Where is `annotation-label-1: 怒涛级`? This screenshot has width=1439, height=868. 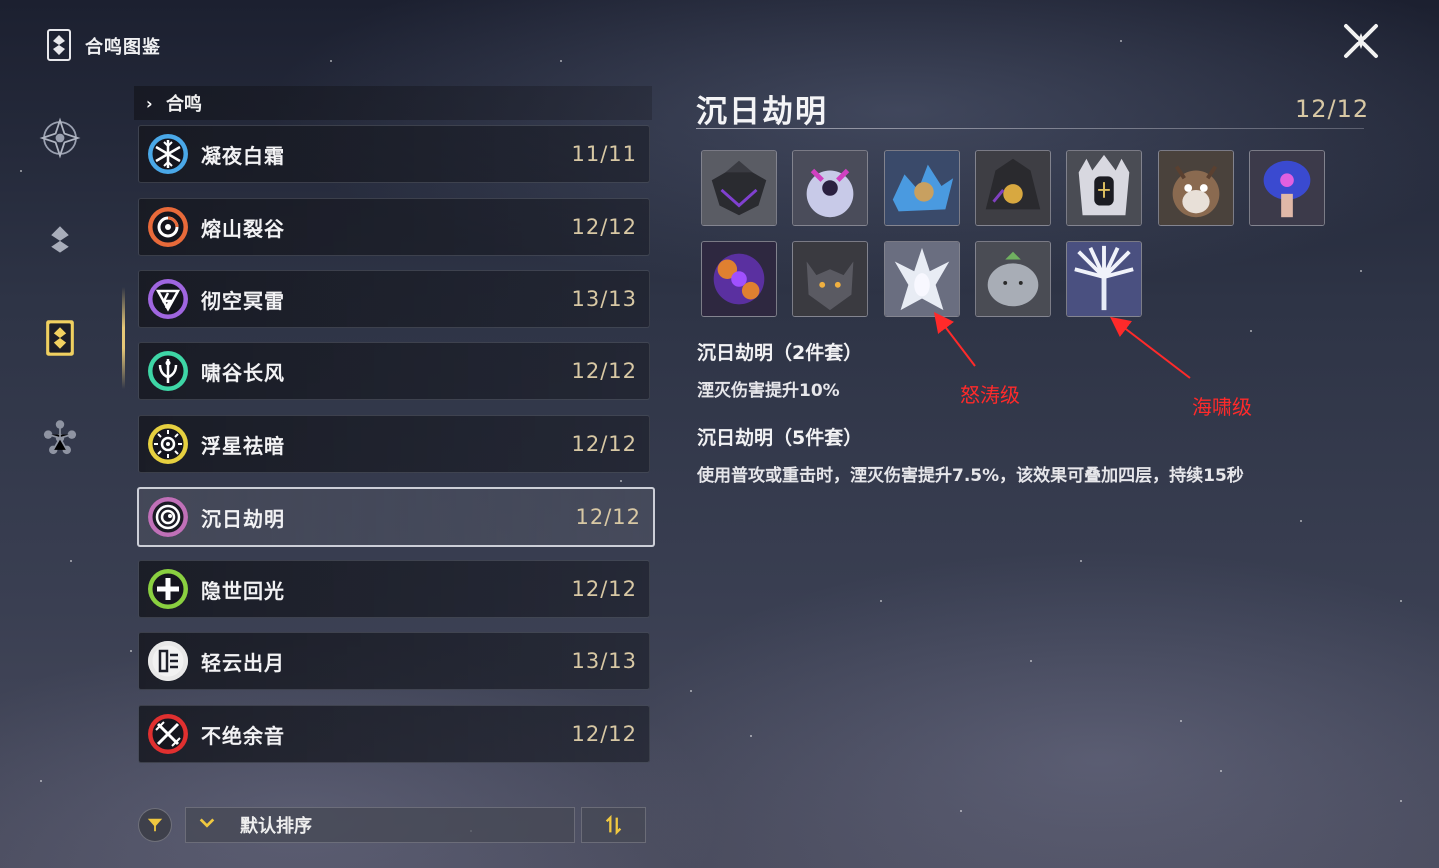
annotation-label-1: 怒涛级 is located at coordinates (990, 395).